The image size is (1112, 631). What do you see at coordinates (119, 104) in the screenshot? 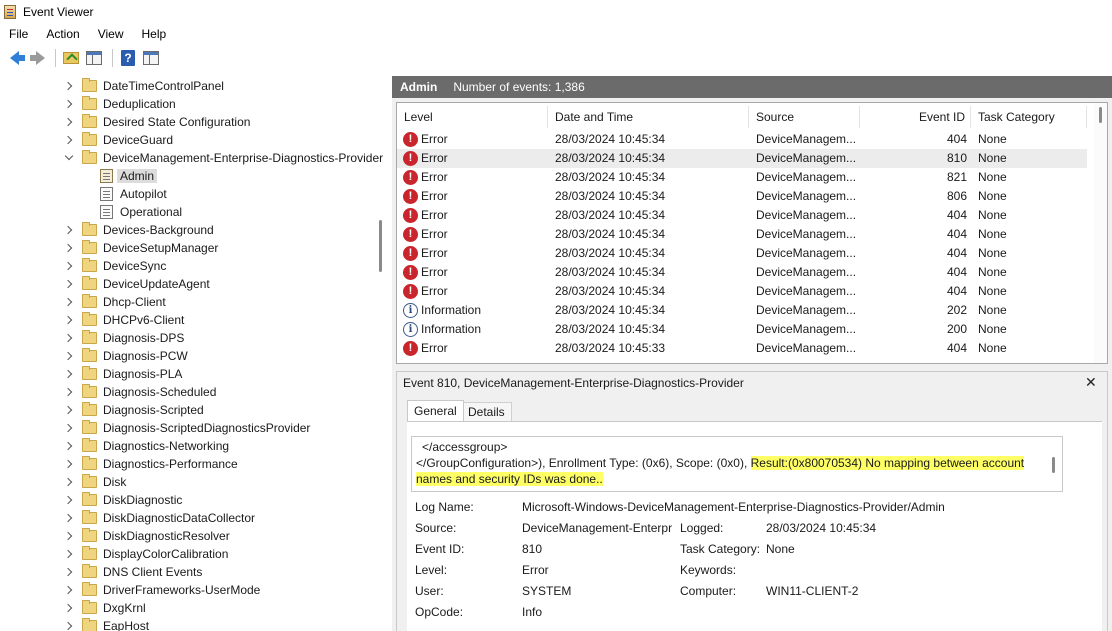
I see `tree-item: Deduplication` at bounding box center [119, 104].